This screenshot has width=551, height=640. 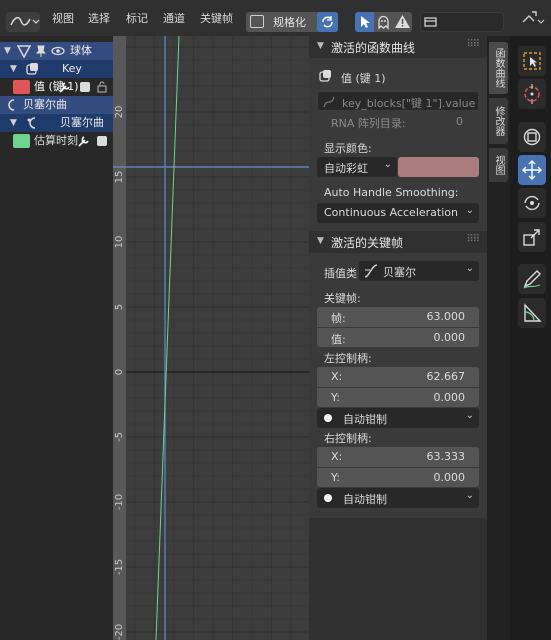 I want to click on channel-estimate: 估算时刻, so click(x=56, y=141).